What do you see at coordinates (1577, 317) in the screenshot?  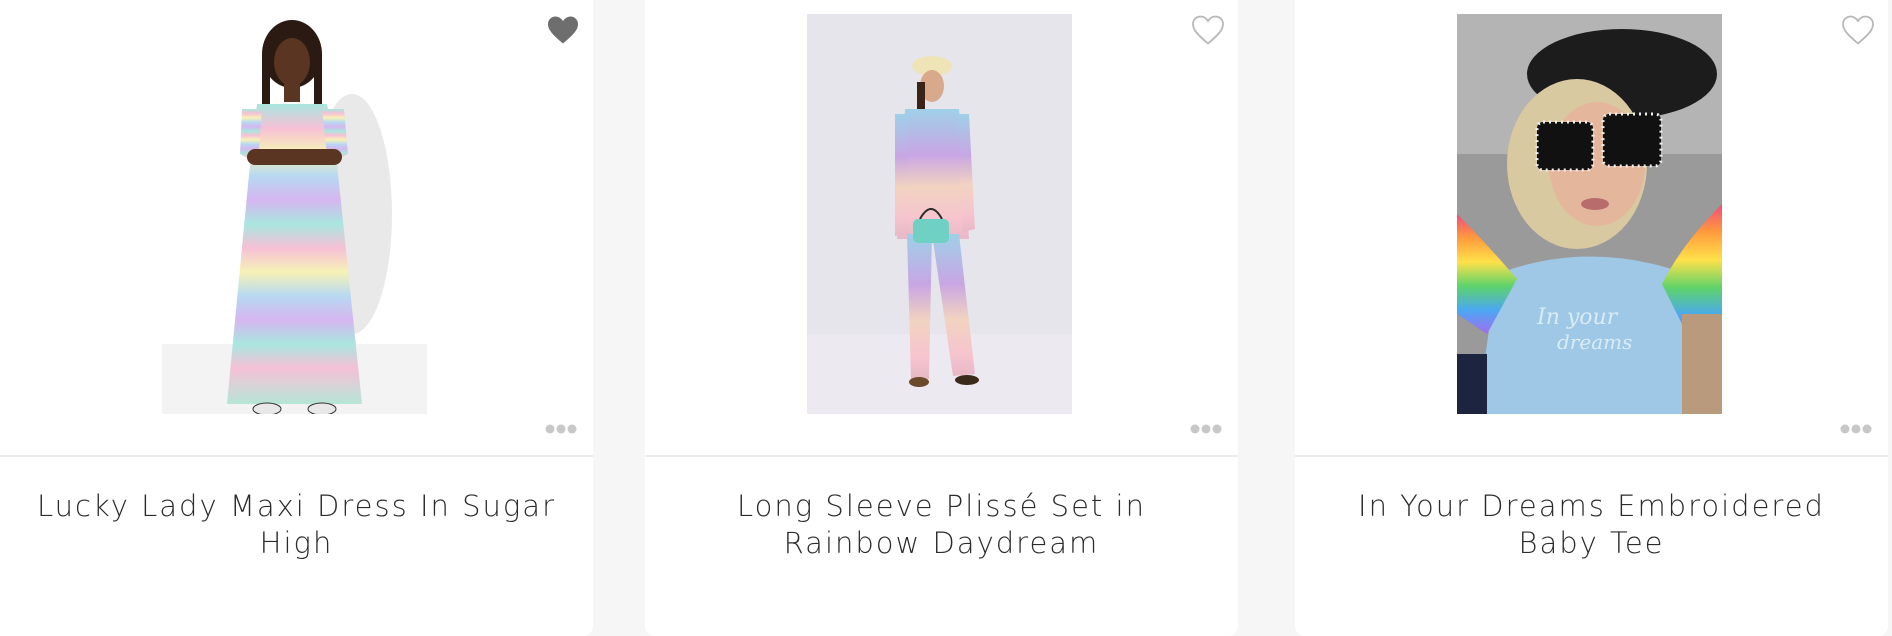 I see `svg-text: In your` at bounding box center [1577, 317].